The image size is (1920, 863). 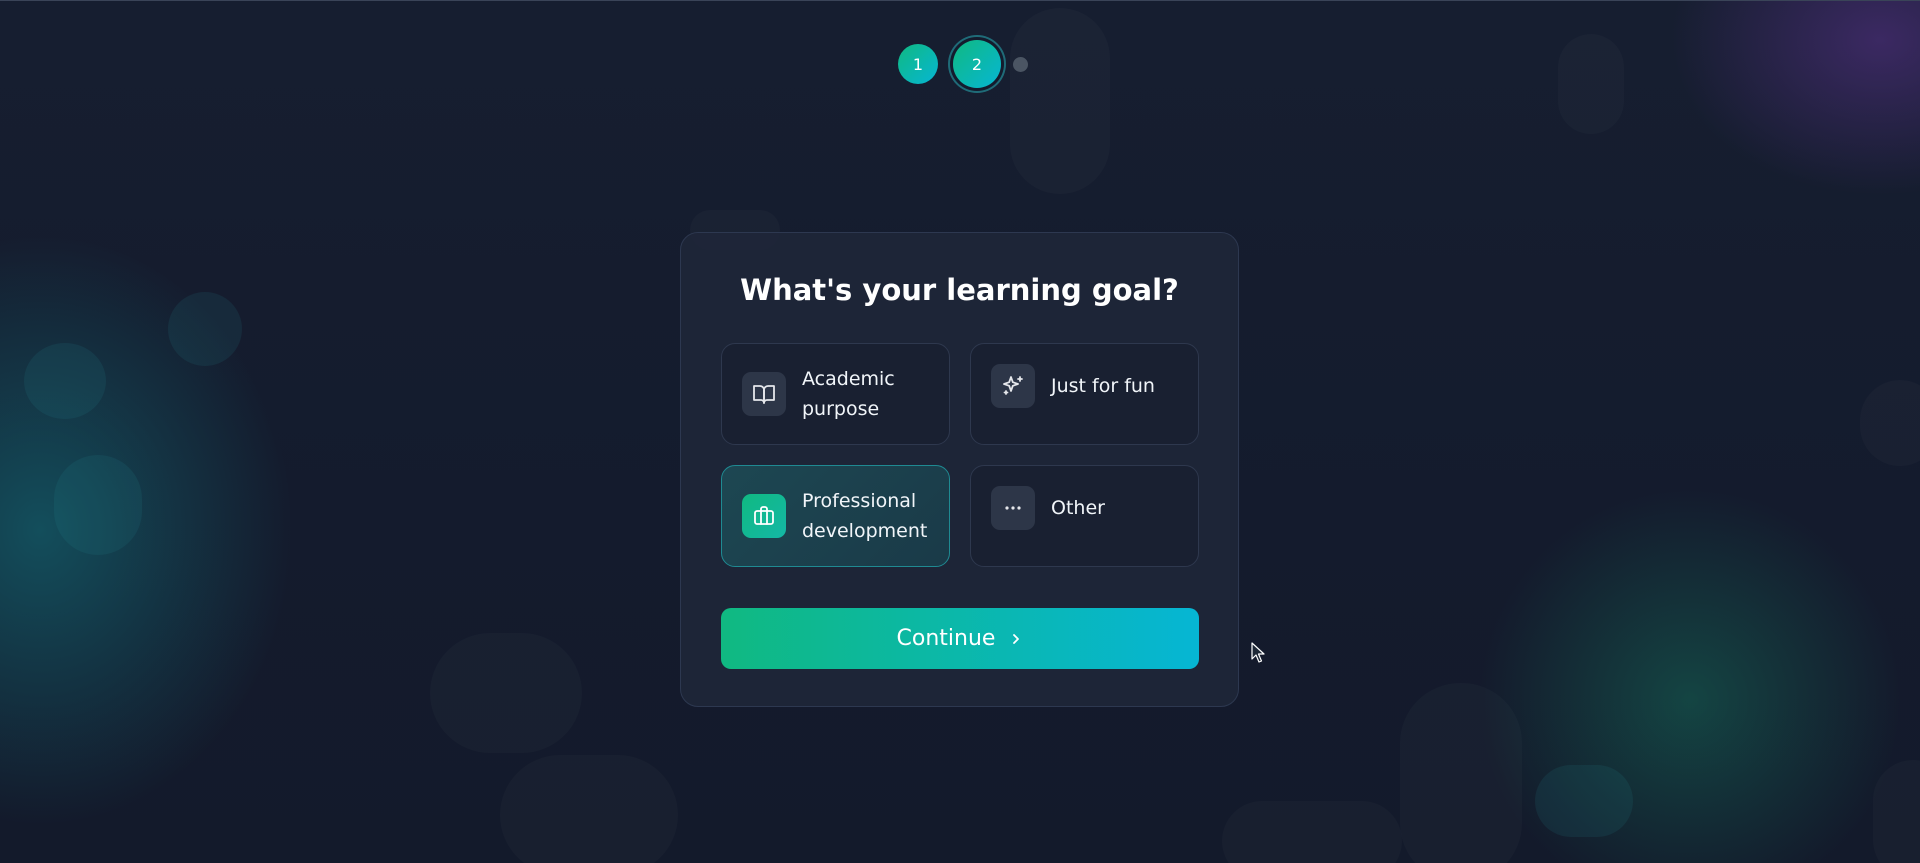 I want to click on option-just-for-fun: Just for fun, so click(x=1084, y=394).